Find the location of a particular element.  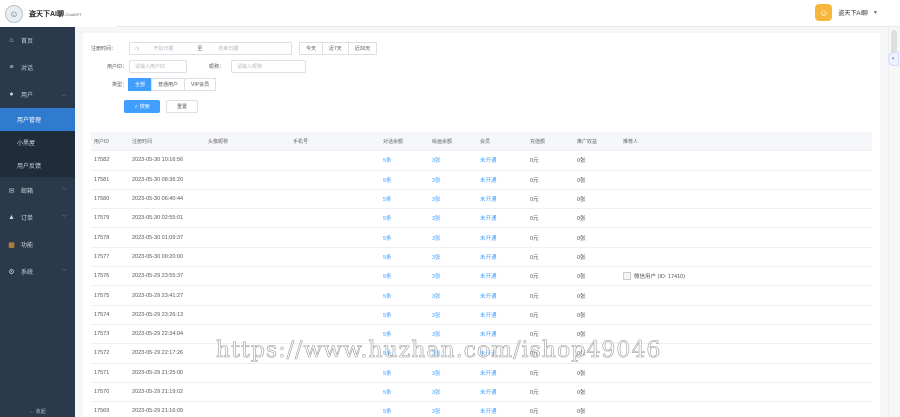

table-row: 17573 2023-05-29 22:34:04 5条 3张 未开通 0元 0张 is located at coordinates (481, 335).